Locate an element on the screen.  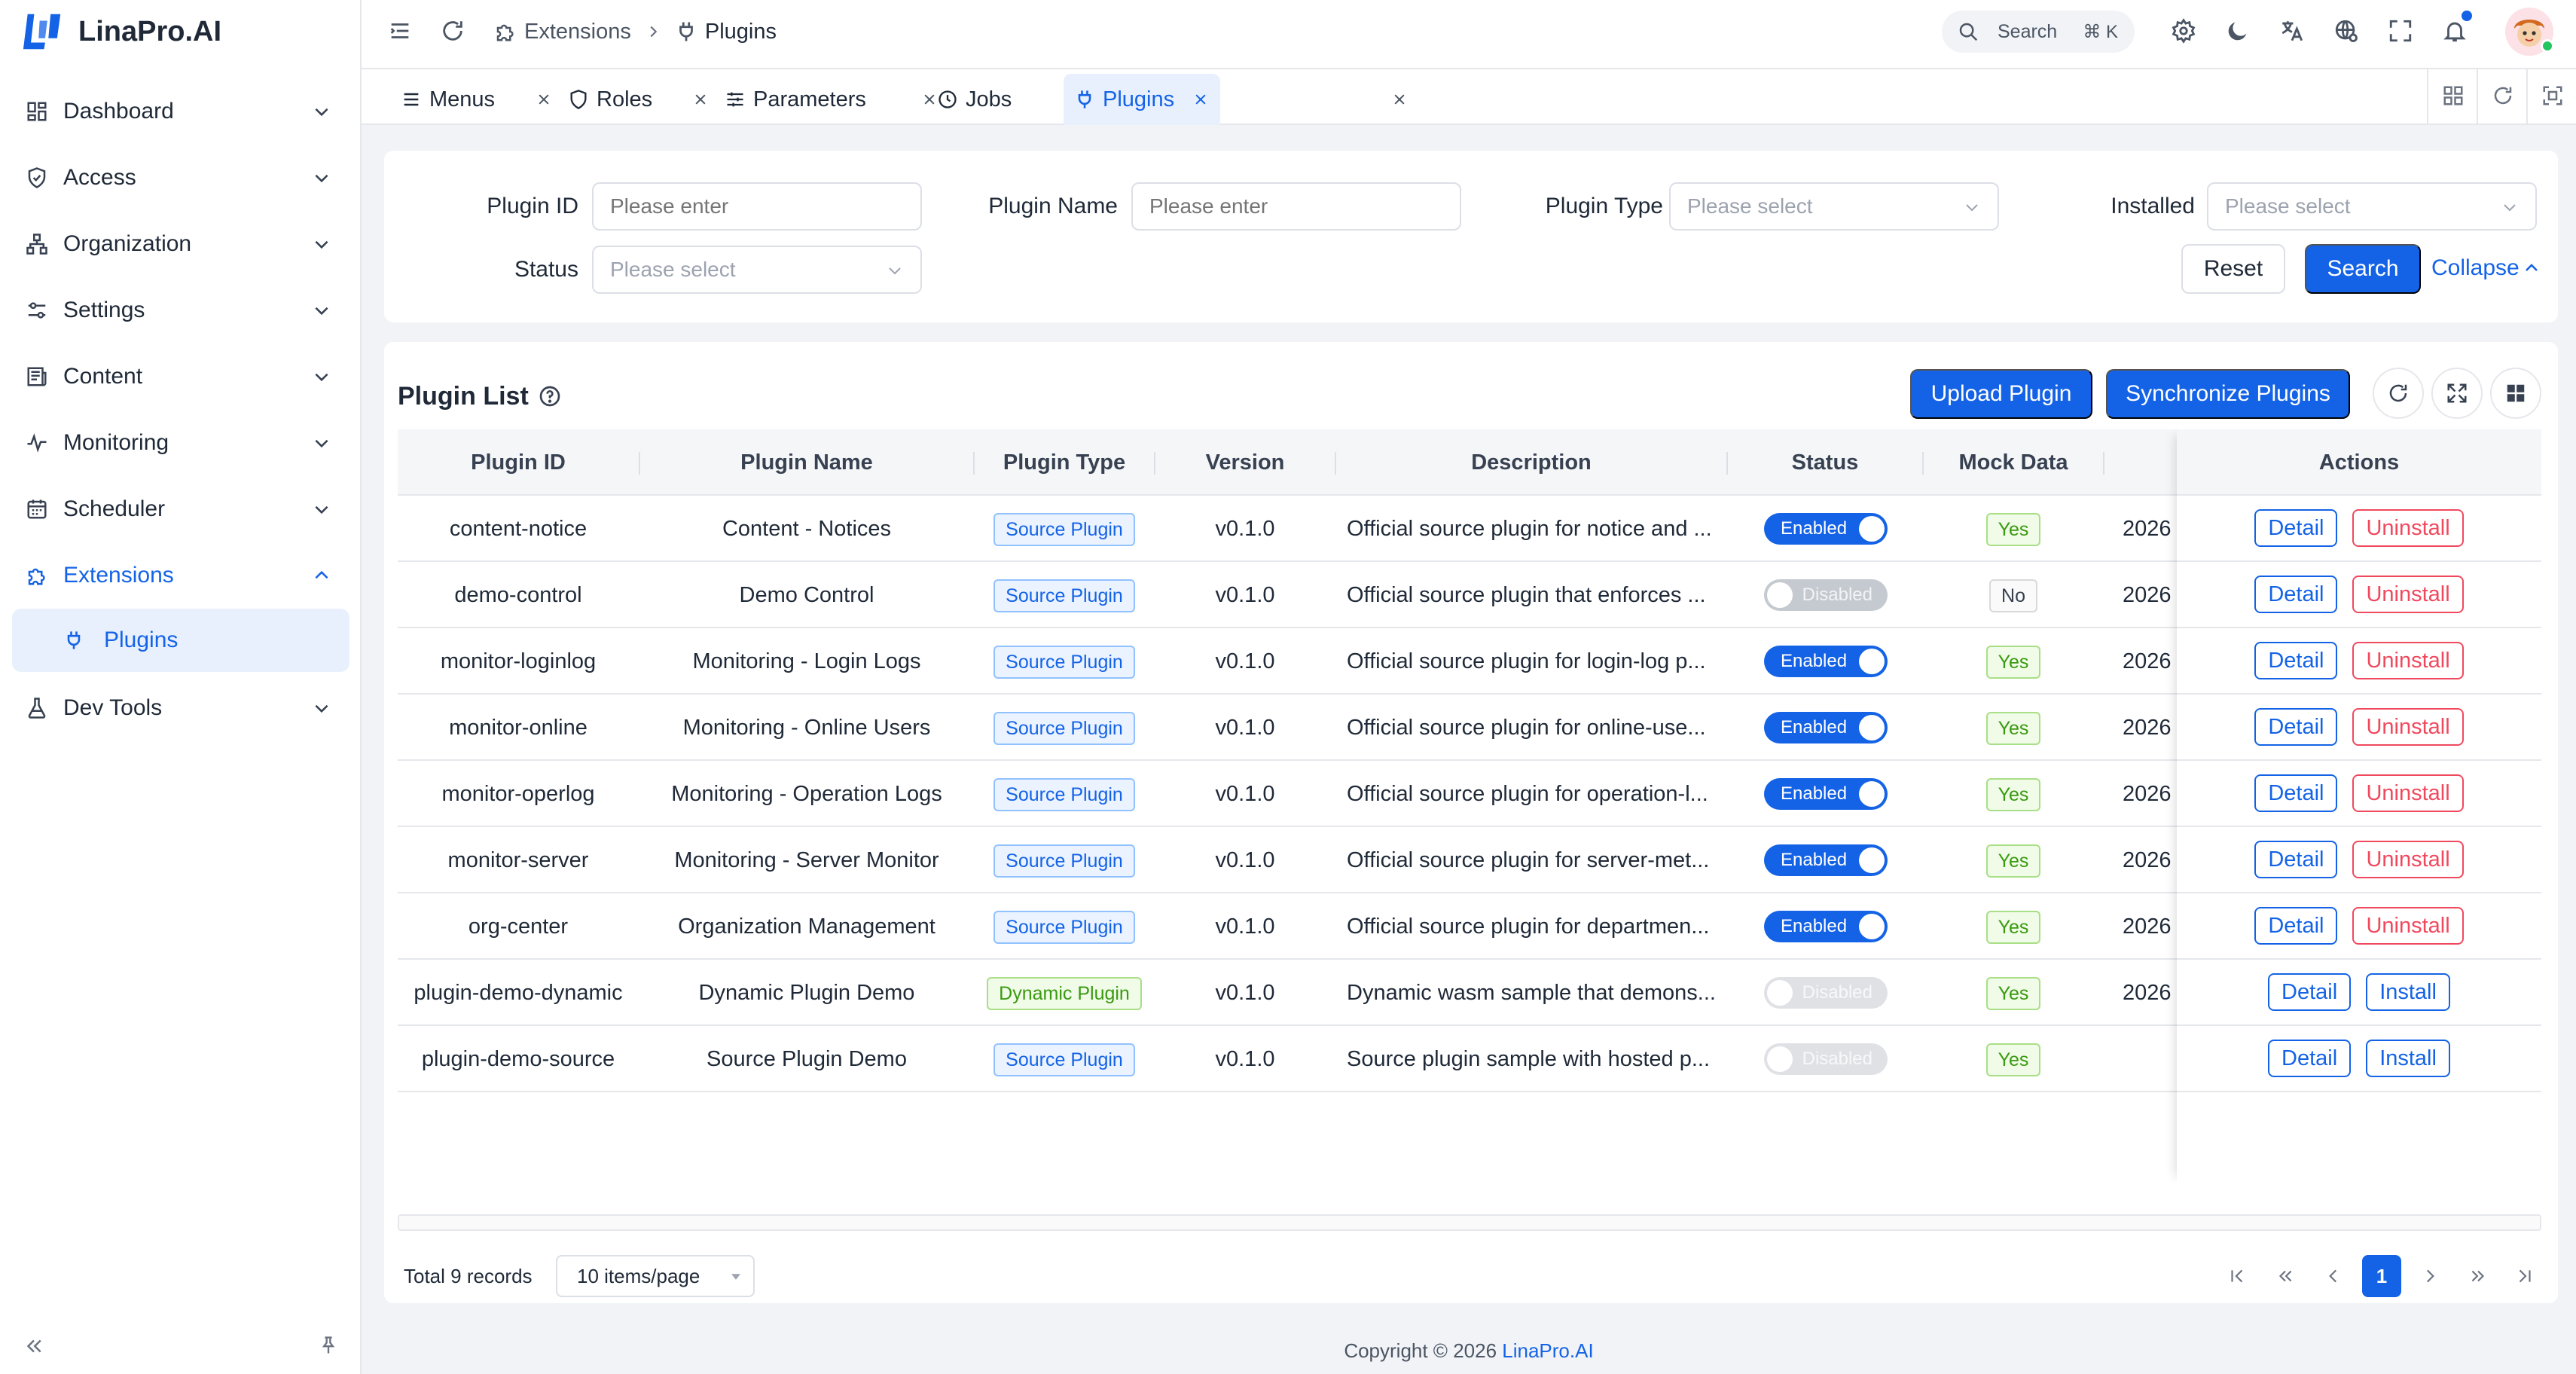
list-icon is located at coordinates (412, 99).